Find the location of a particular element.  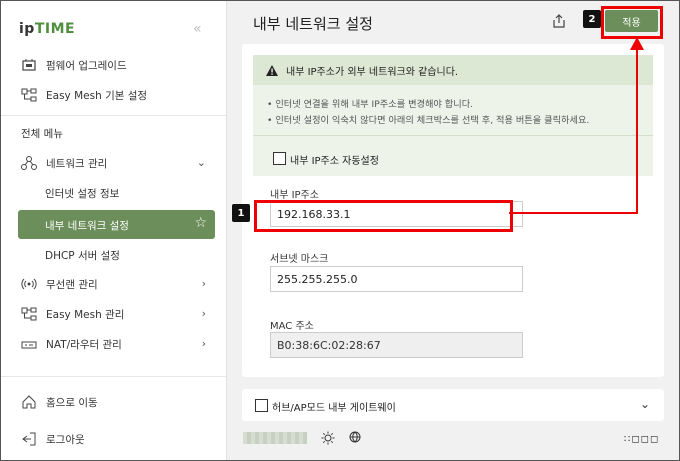

hub-gateway-section: 허브/AP모드 내부 게이트웨이 ⌄ is located at coordinates (453, 405).